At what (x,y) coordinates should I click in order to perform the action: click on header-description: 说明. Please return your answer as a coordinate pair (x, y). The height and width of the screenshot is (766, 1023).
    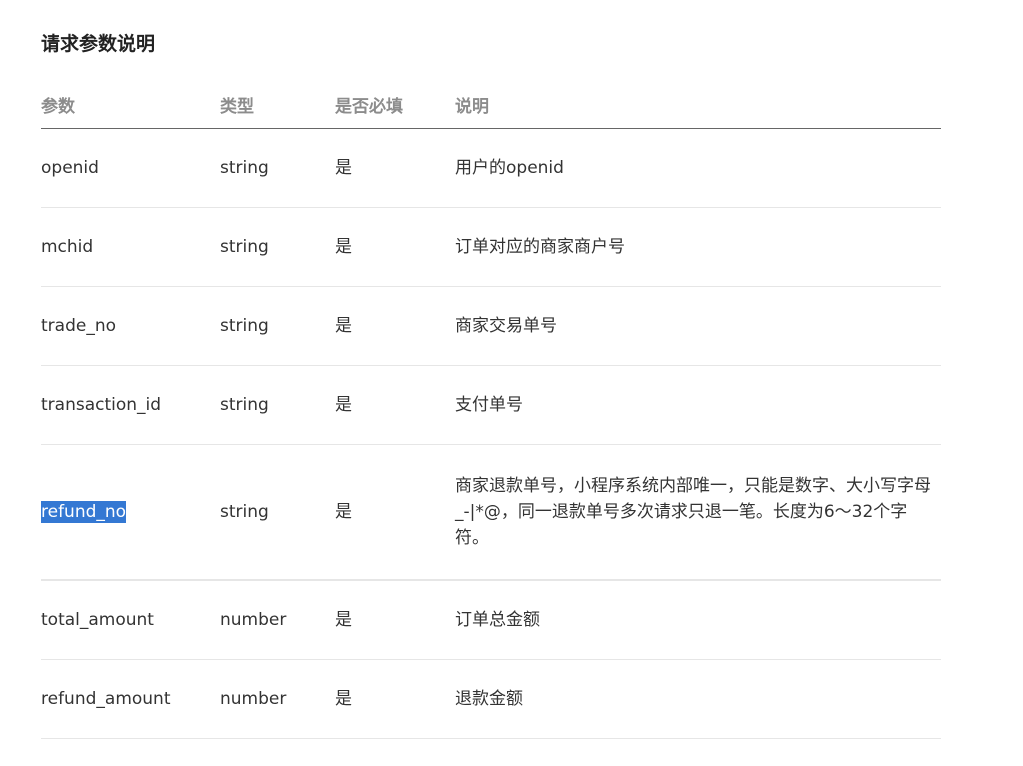
    Looking at the image, I should click on (698, 104).